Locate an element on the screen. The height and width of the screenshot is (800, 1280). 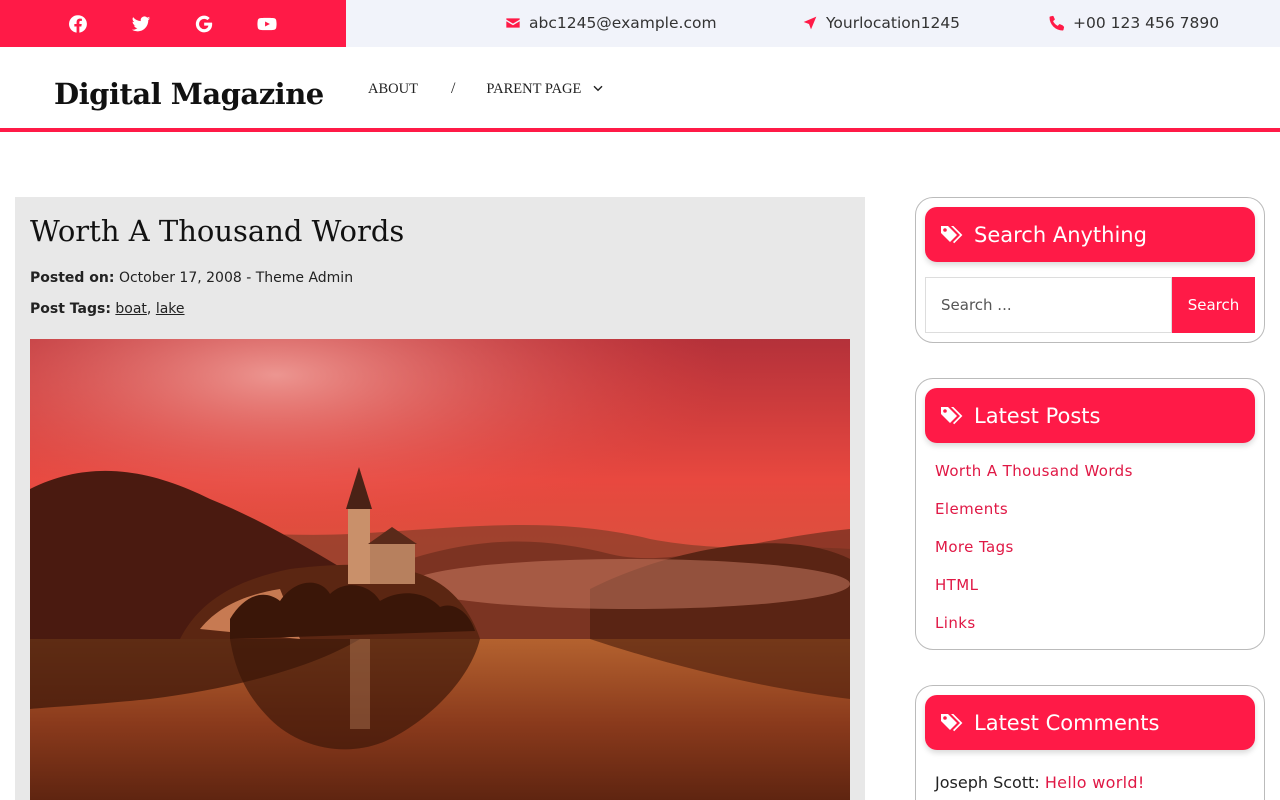
phone-icon is located at coordinates (1057, 23).